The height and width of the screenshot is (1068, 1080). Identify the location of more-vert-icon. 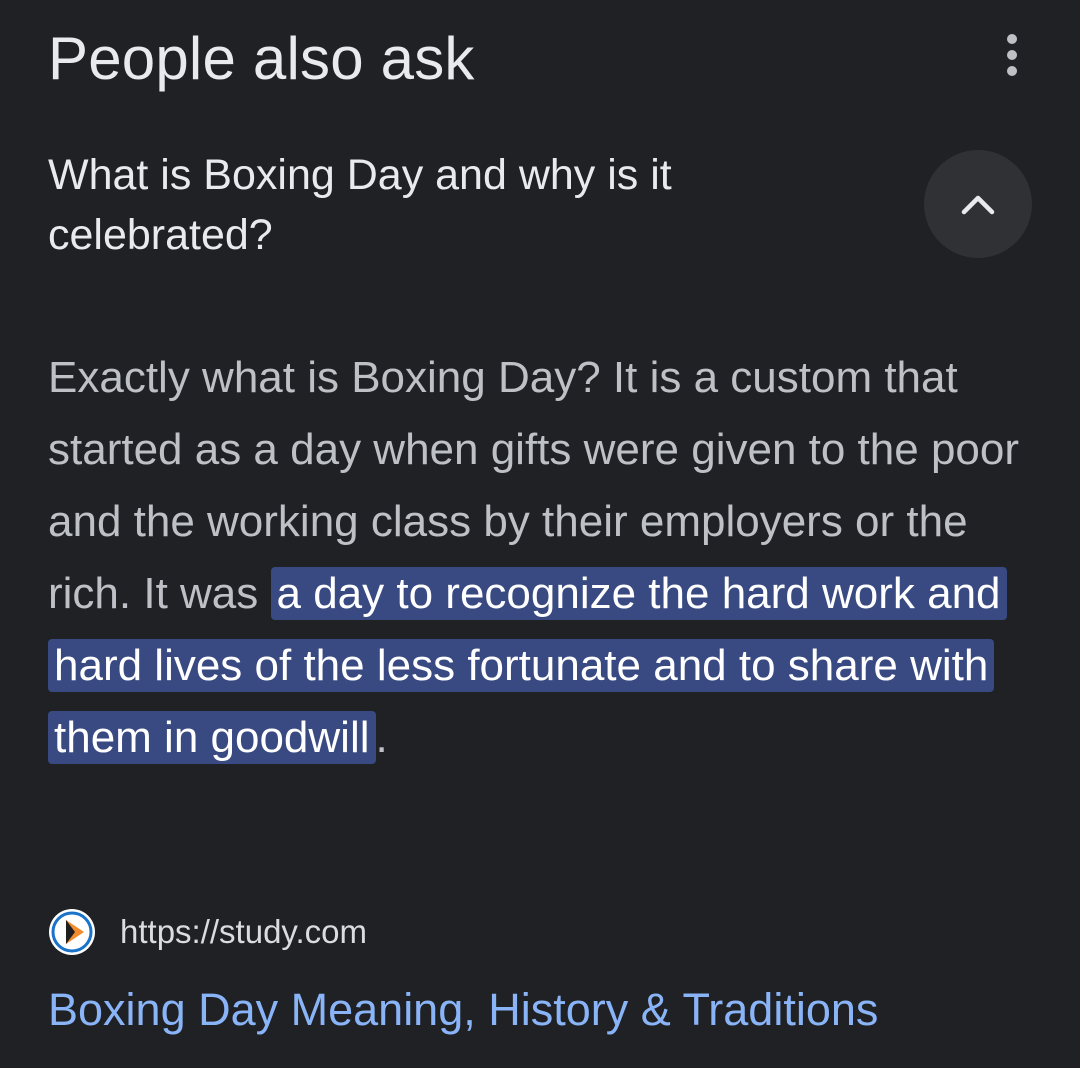
(1012, 39).